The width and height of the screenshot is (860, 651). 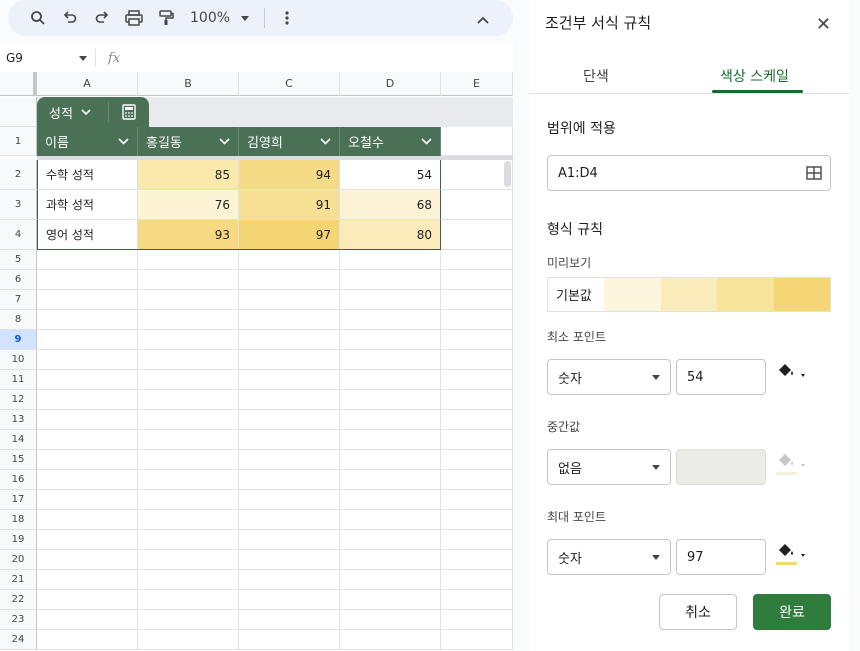 What do you see at coordinates (390, 235) in the screenshot?
I see `table-value-cell: 80` at bounding box center [390, 235].